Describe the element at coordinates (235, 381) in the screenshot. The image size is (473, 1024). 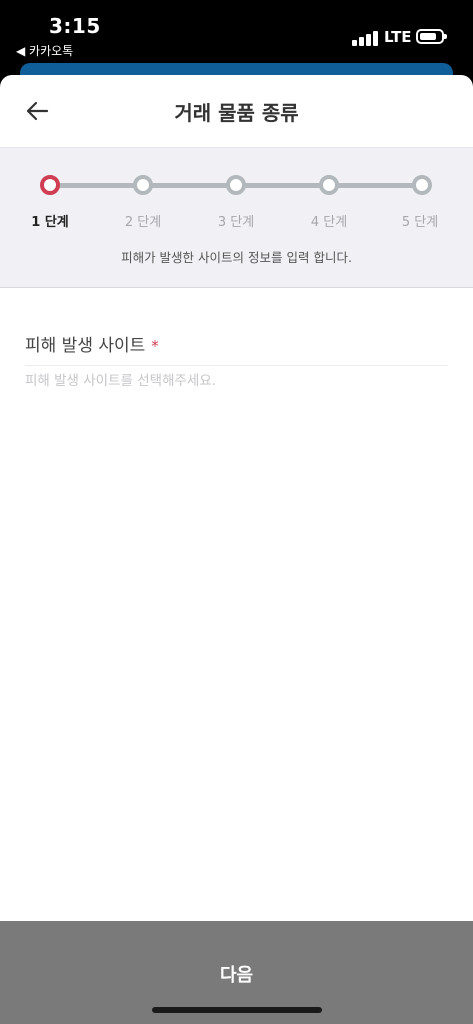
I see `site-select-input` at that location.